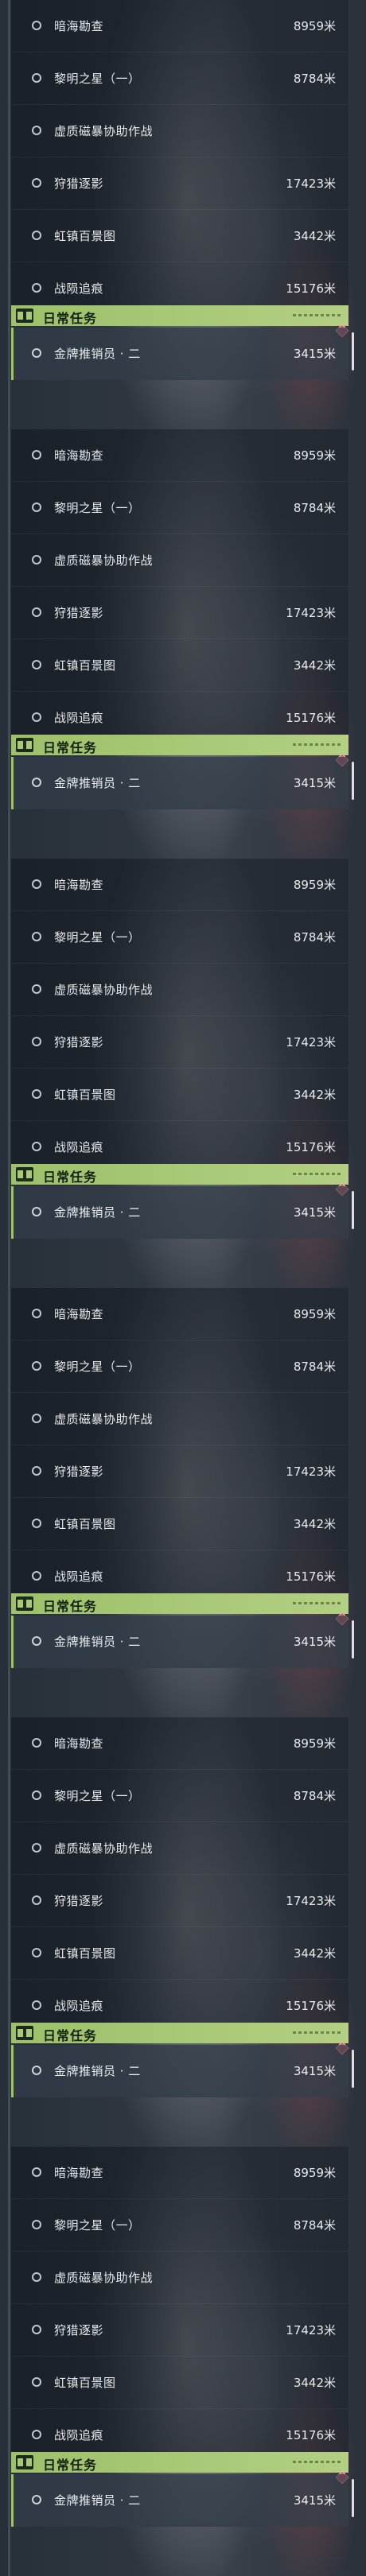 Image resolution: width=366 pixels, height=2576 pixels. What do you see at coordinates (79, 613) in the screenshot?
I see `task-name: 狩猎逐影` at bounding box center [79, 613].